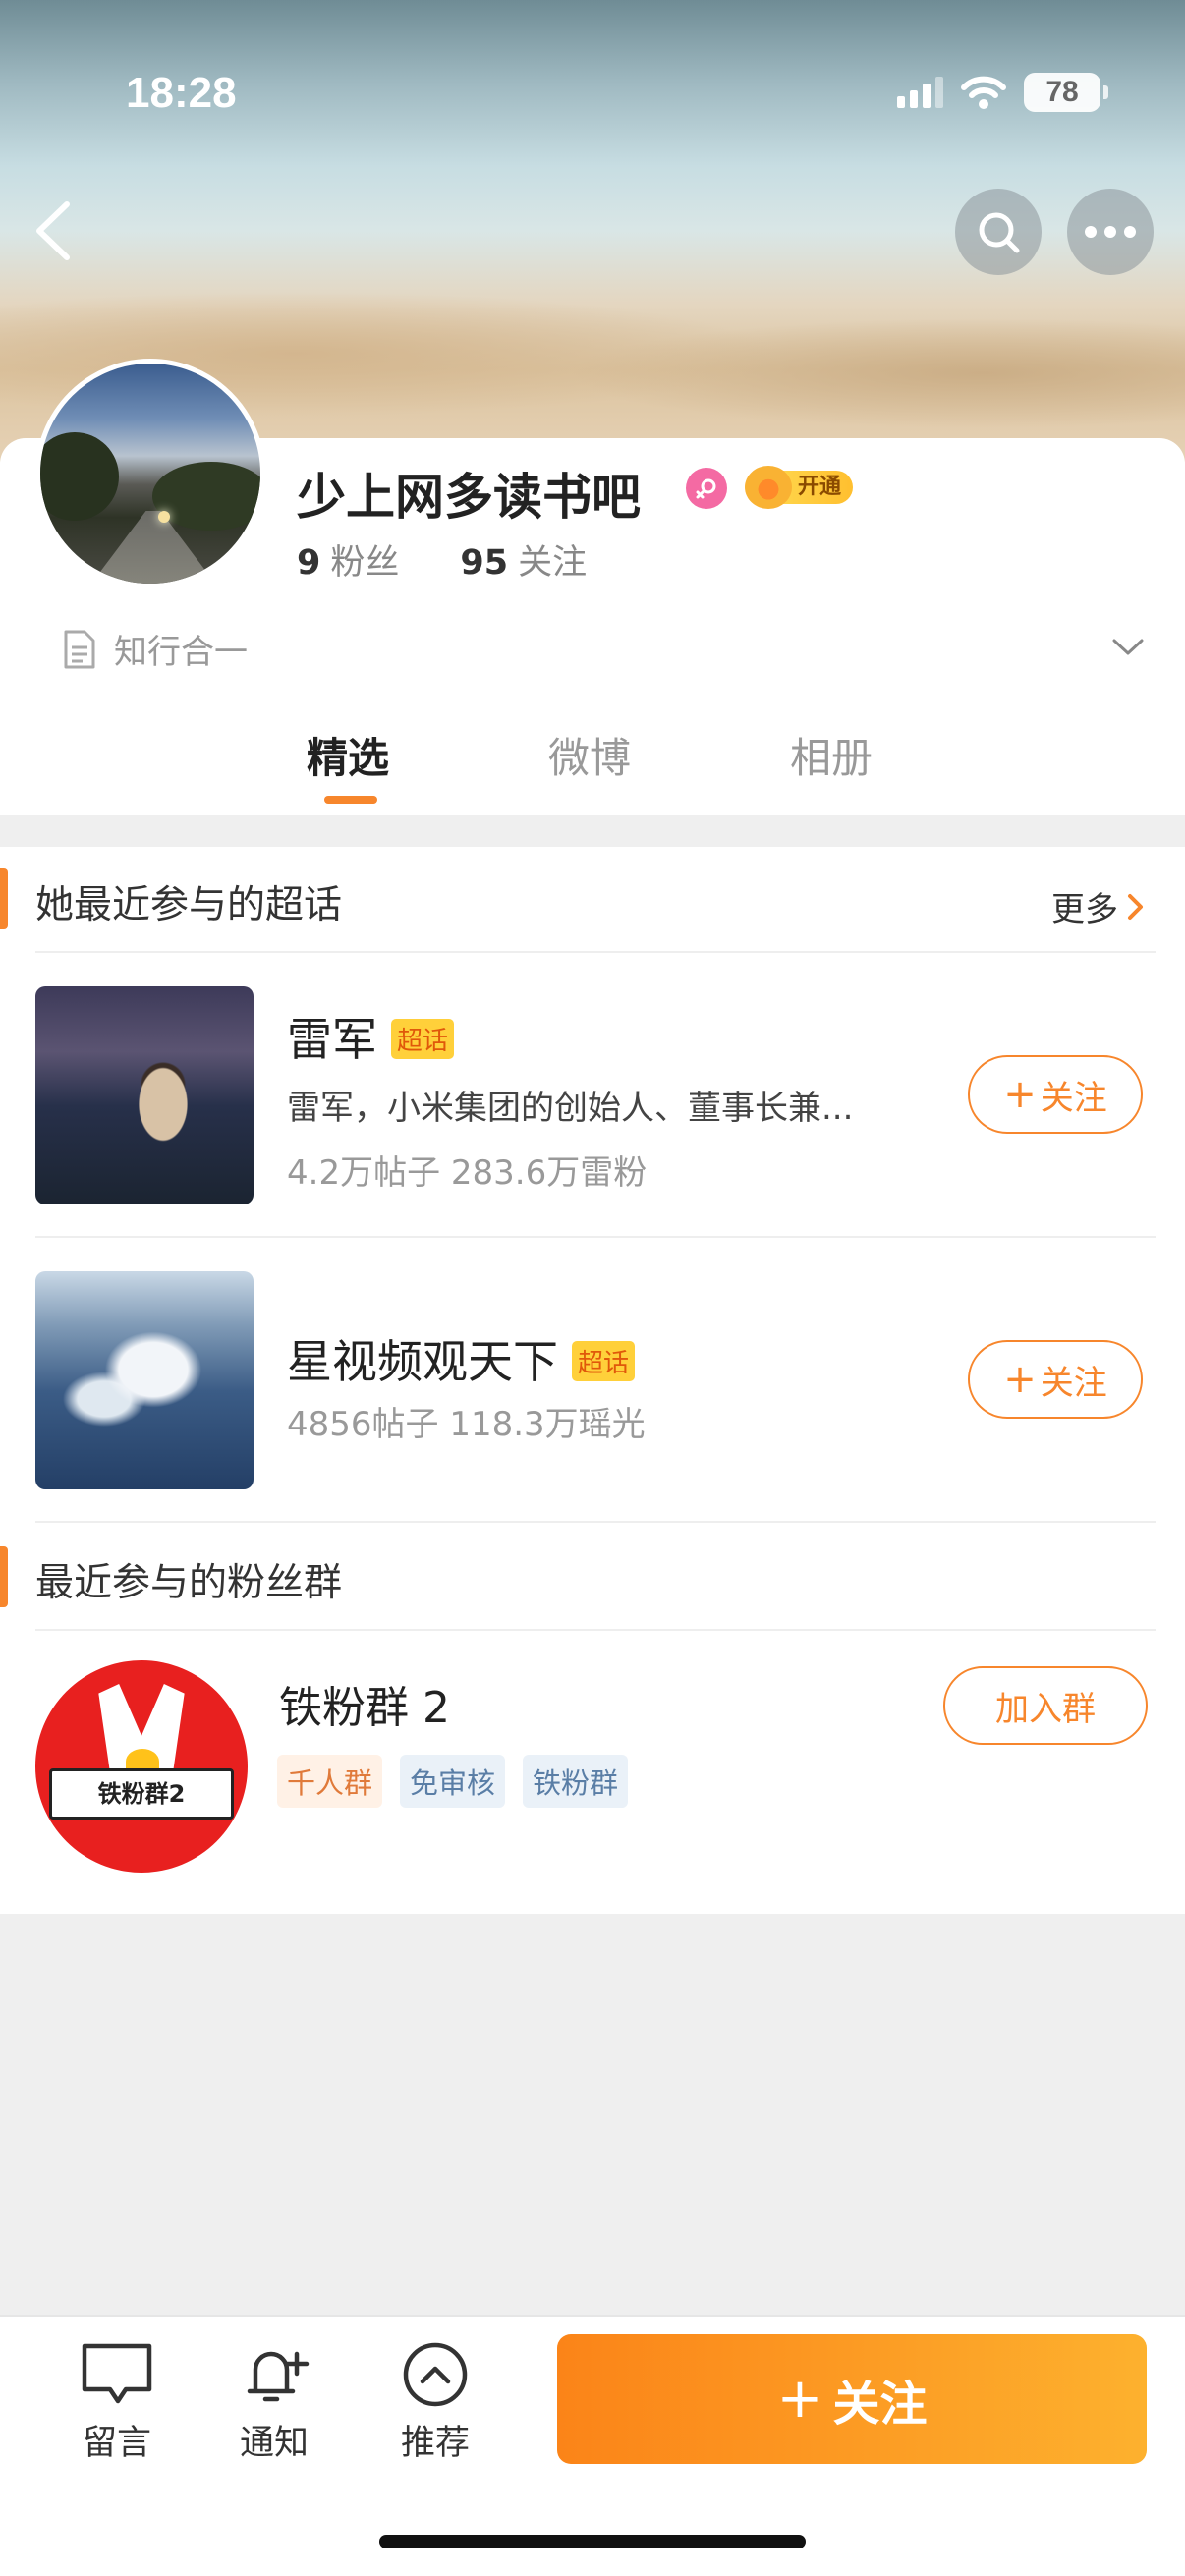  I want to click on tab-album: 相册, so click(832, 755).